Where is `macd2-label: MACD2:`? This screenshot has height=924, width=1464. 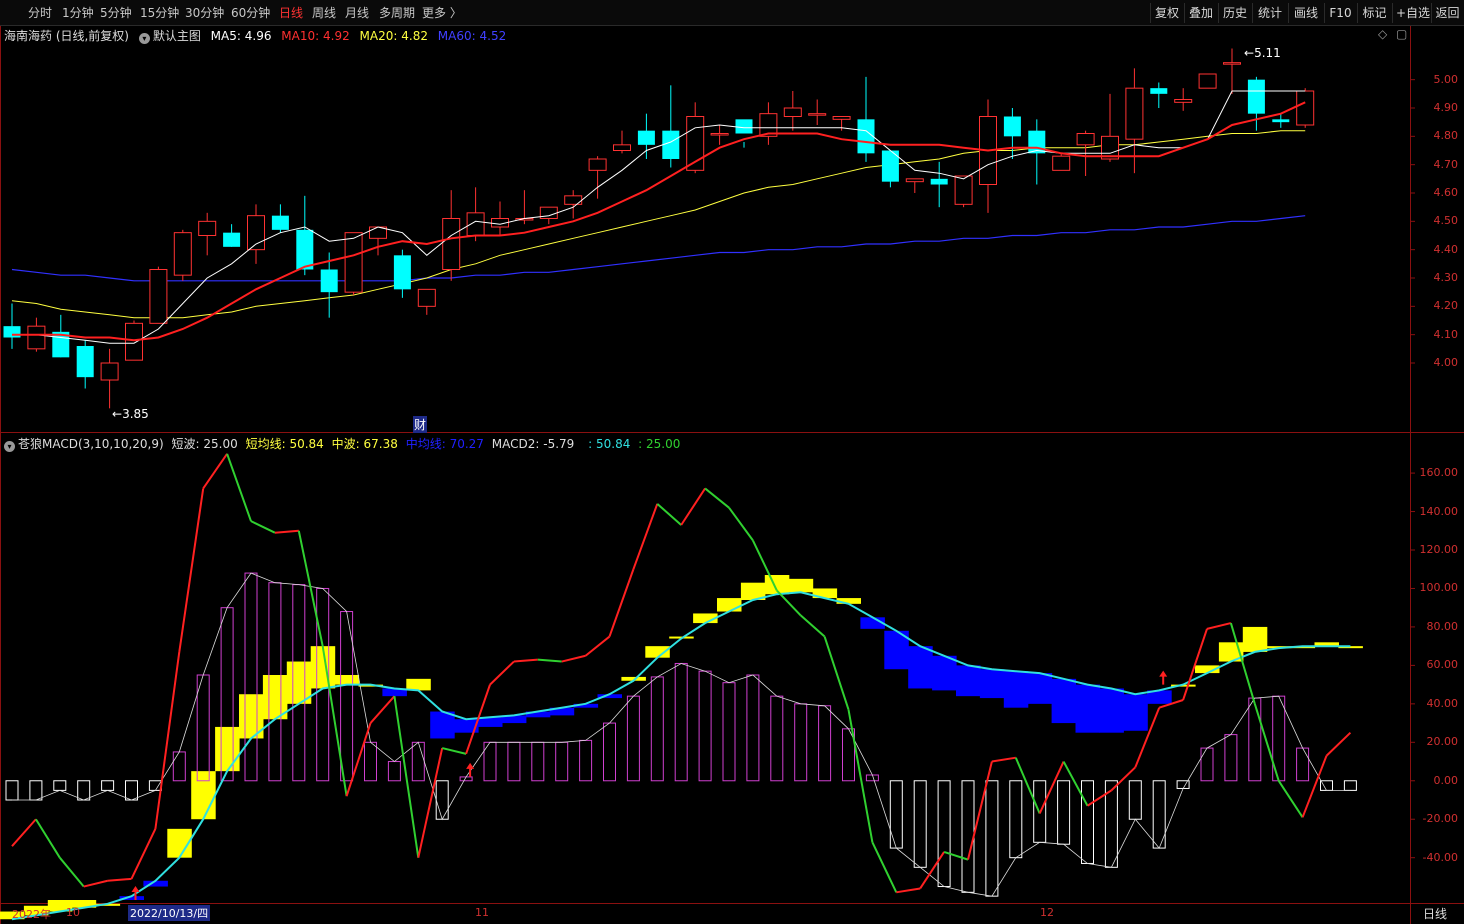 macd2-label: MACD2: is located at coordinates (515, 444).